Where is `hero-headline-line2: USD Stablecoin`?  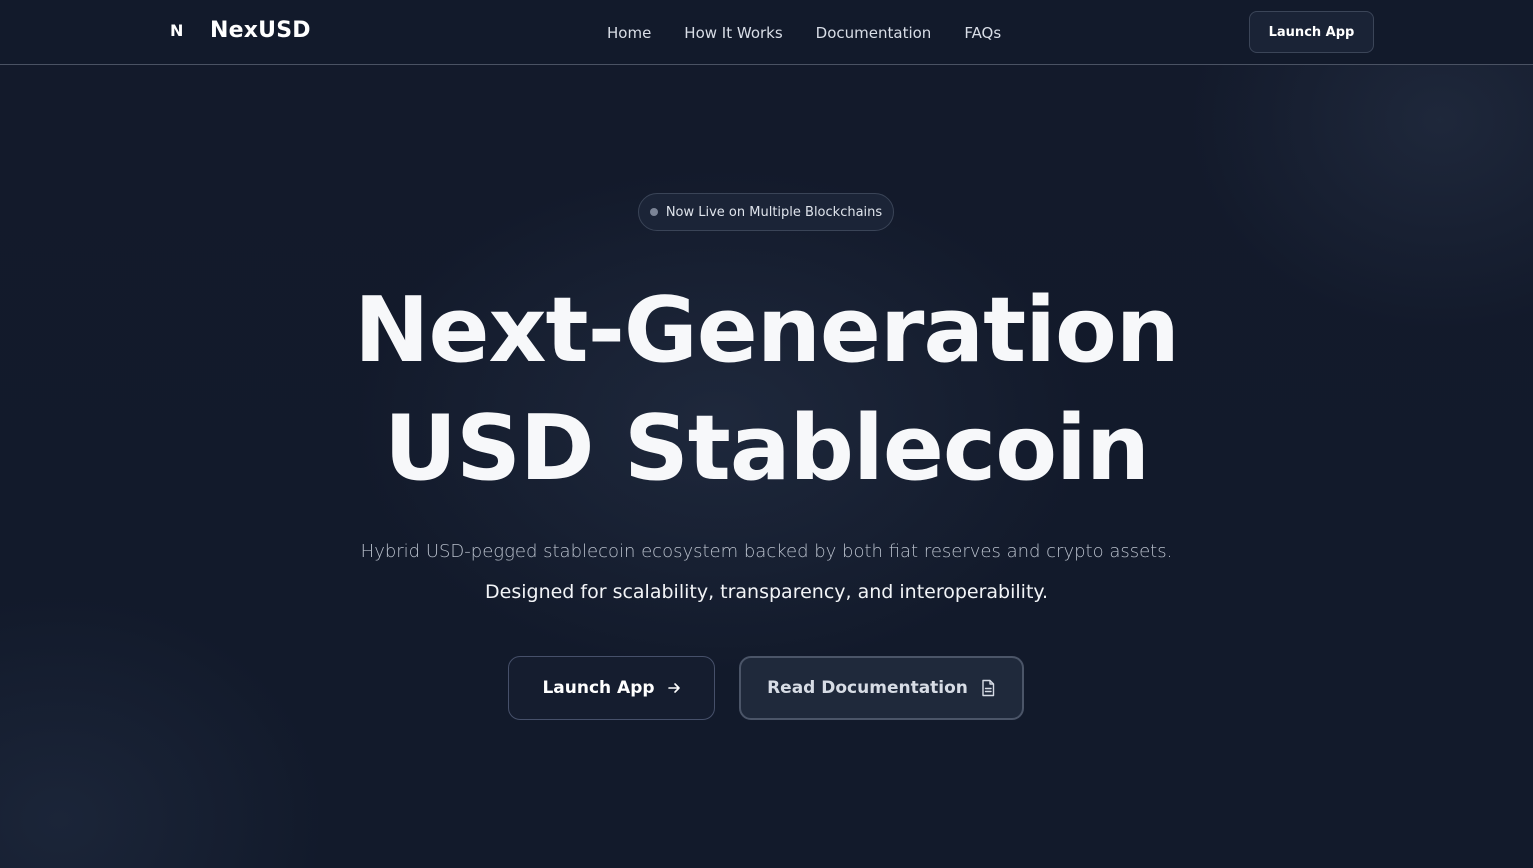 hero-headline-line2: USD Stablecoin is located at coordinates (767, 448).